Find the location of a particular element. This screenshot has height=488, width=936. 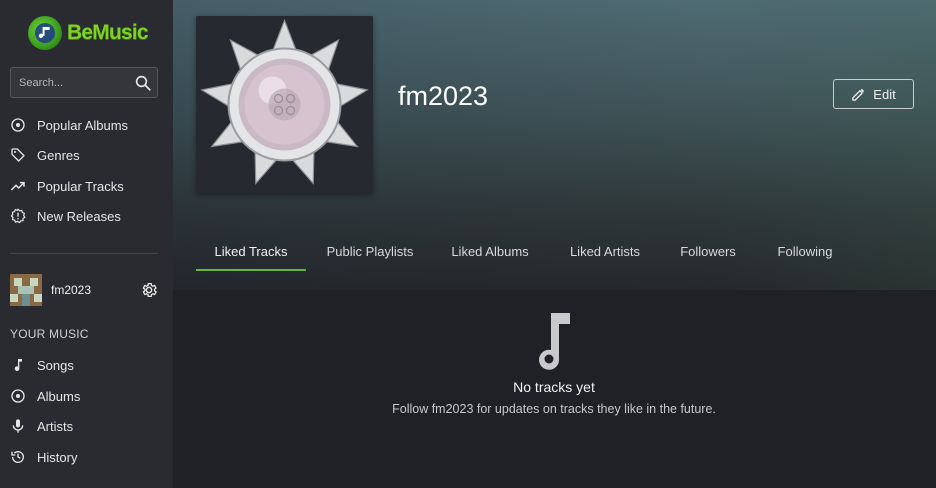

tab-label: Liked Albums is located at coordinates (490, 251).